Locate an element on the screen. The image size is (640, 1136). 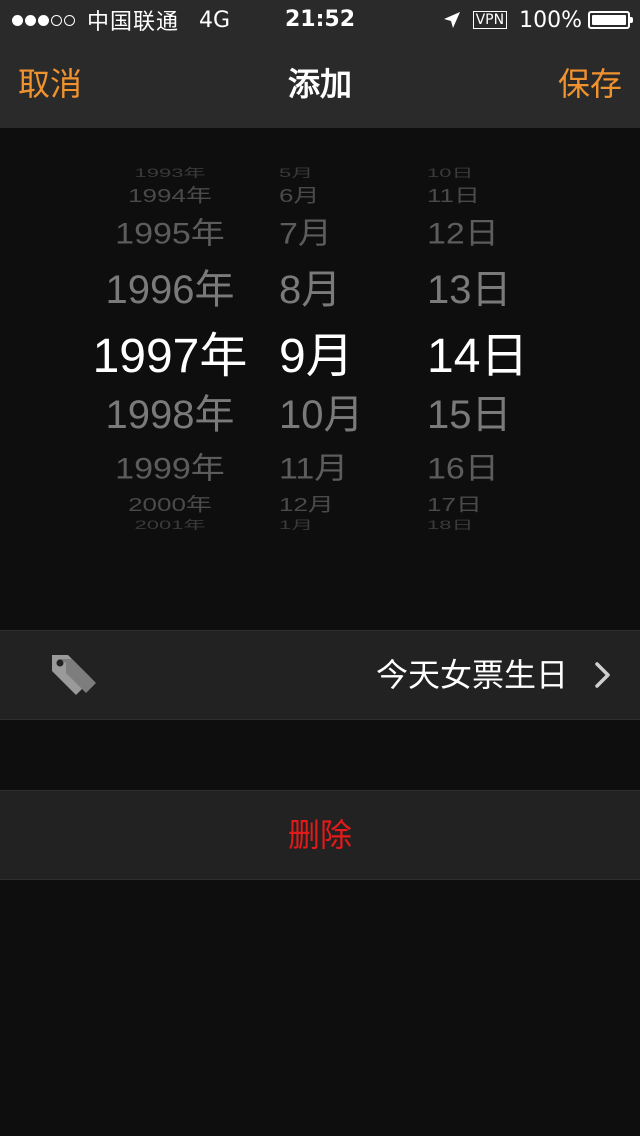
picker-day-item: 17日 is located at coordinates (480, 503).